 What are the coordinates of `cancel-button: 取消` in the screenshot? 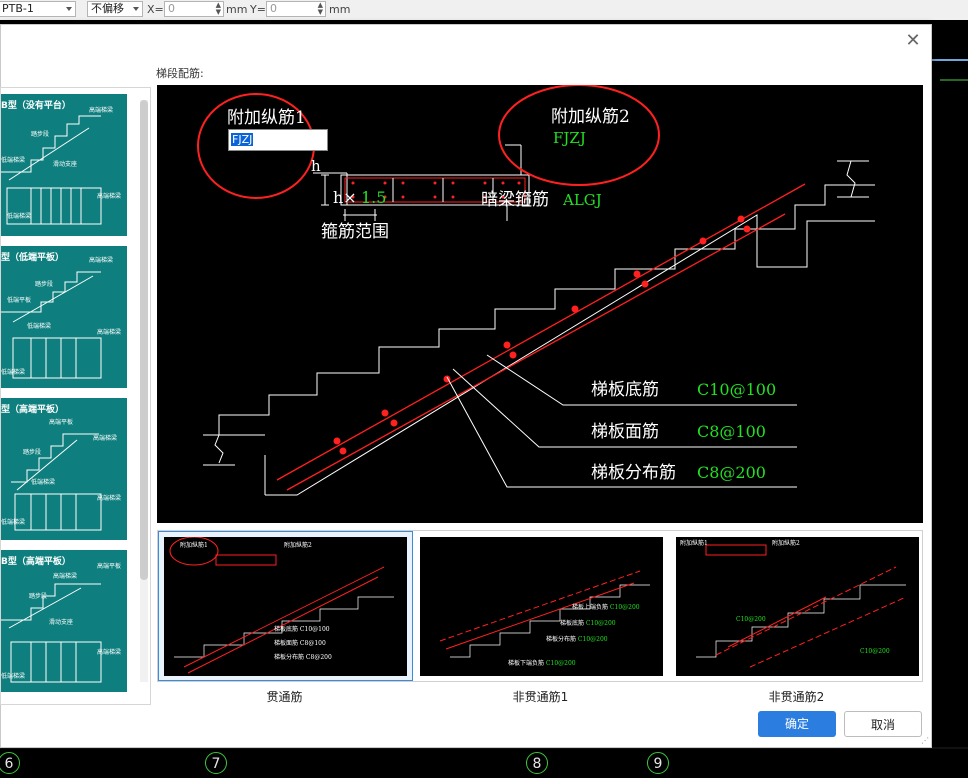 It's located at (883, 724).